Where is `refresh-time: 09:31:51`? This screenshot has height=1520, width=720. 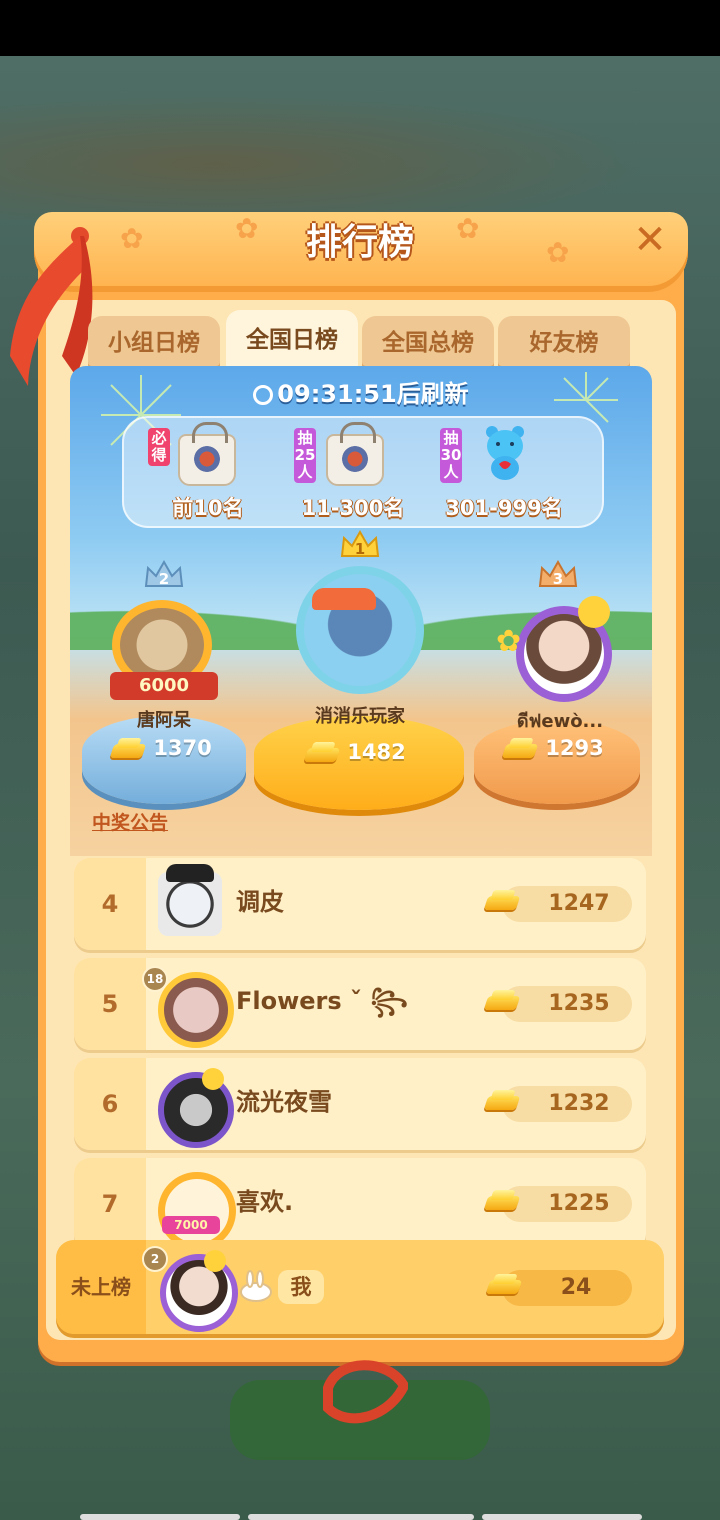
refresh-time: 09:31:51 is located at coordinates (337, 394).